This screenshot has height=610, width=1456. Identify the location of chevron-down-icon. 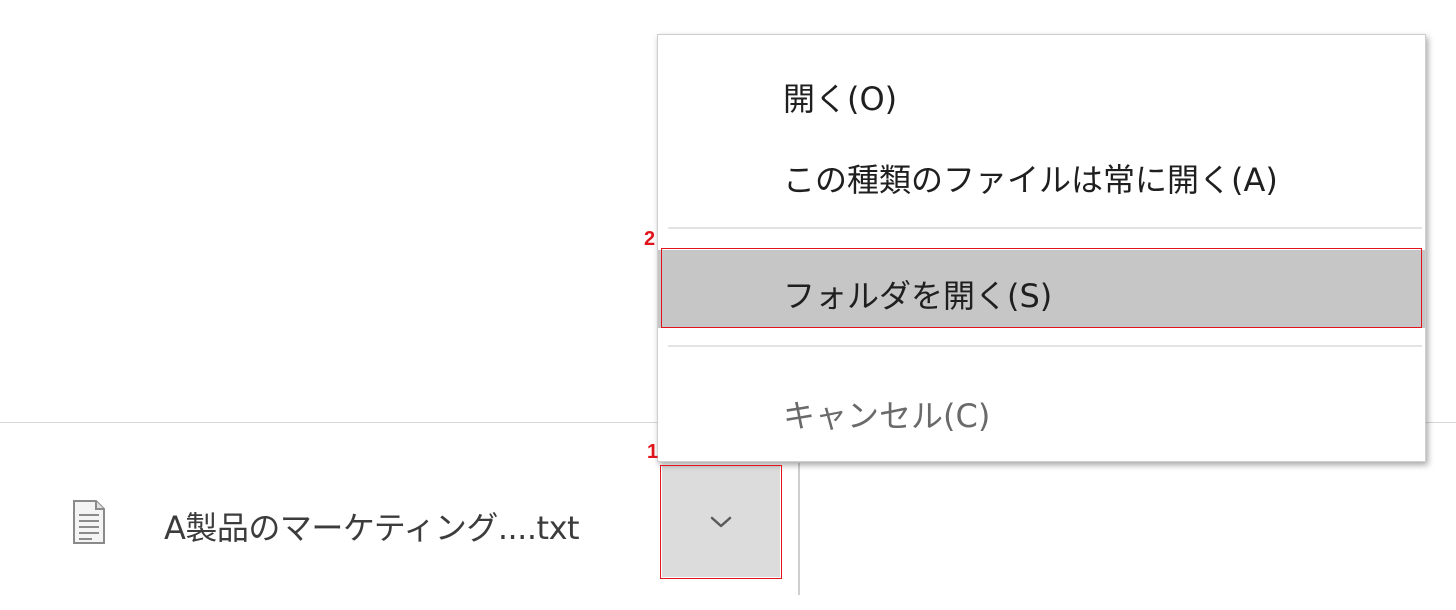
(721, 522).